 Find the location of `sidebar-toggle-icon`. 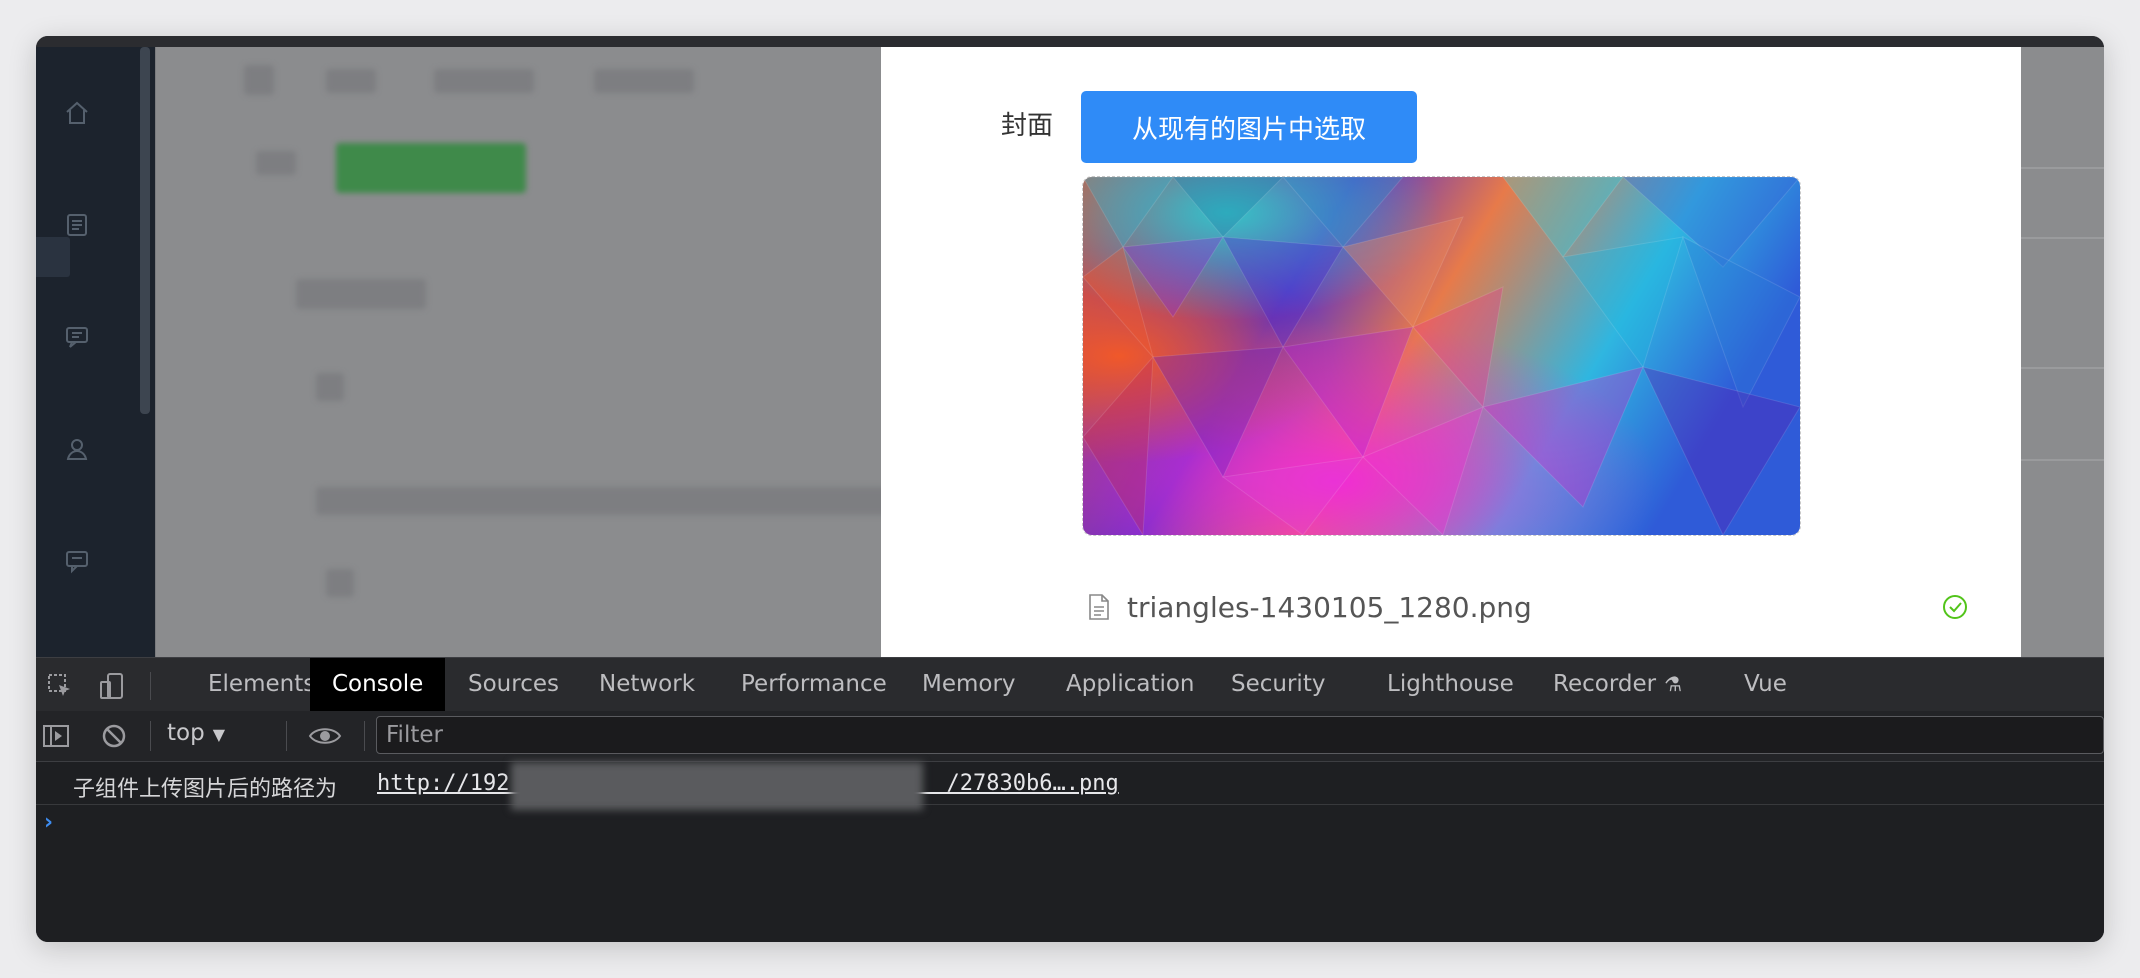

sidebar-toggle-icon is located at coordinates (56, 736).